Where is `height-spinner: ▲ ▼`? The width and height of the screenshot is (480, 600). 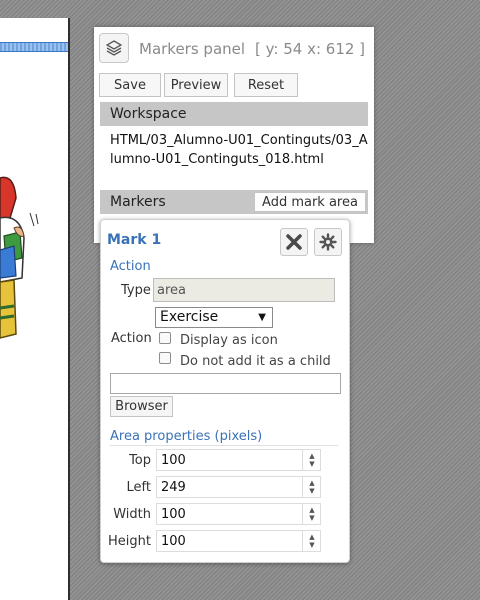
height-spinner: ▲ ▼ is located at coordinates (311, 541).